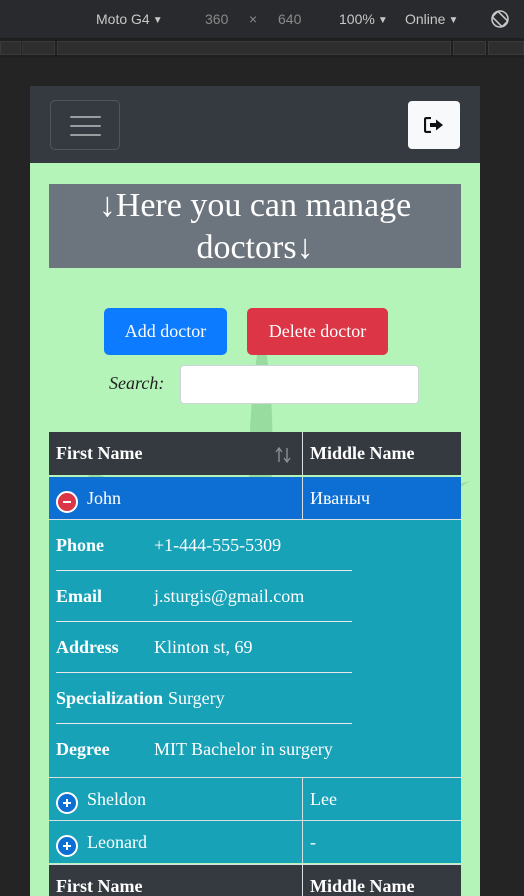 This screenshot has width=524, height=896. What do you see at coordinates (218, 544) in the screenshot?
I see `detail-value: +1-444-555-5309` at bounding box center [218, 544].